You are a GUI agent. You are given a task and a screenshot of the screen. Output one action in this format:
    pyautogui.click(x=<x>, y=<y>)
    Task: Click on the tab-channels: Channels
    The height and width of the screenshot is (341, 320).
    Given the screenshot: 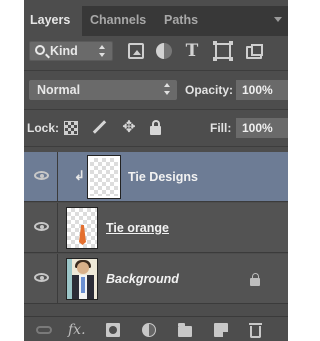 What is the action you would take?
    pyautogui.click(x=118, y=21)
    